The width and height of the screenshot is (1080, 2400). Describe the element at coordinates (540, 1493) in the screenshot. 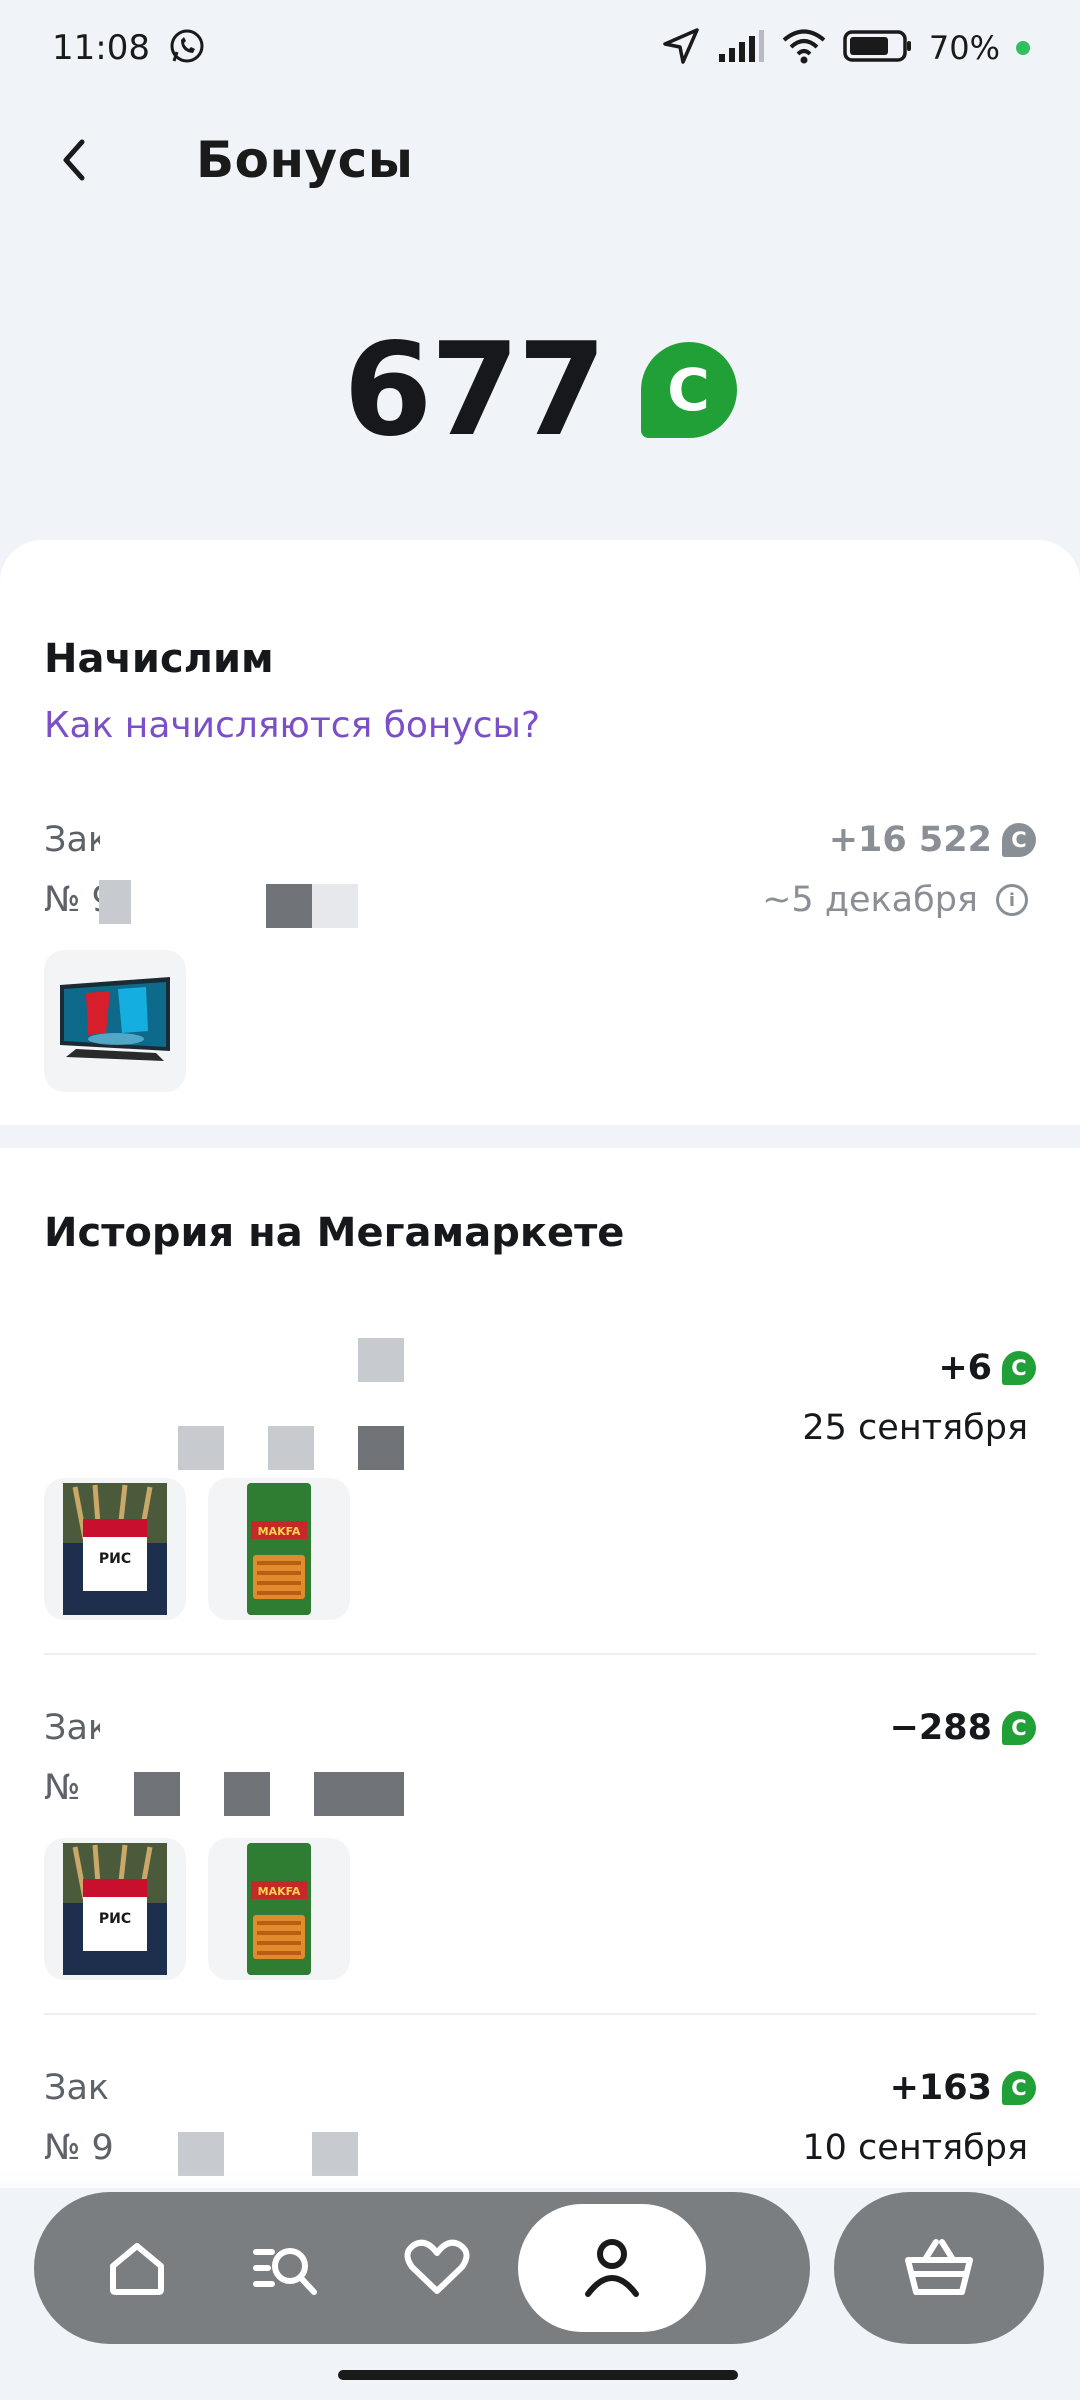

I see `history-entry: N +6 C 25 сентября РИС` at that location.